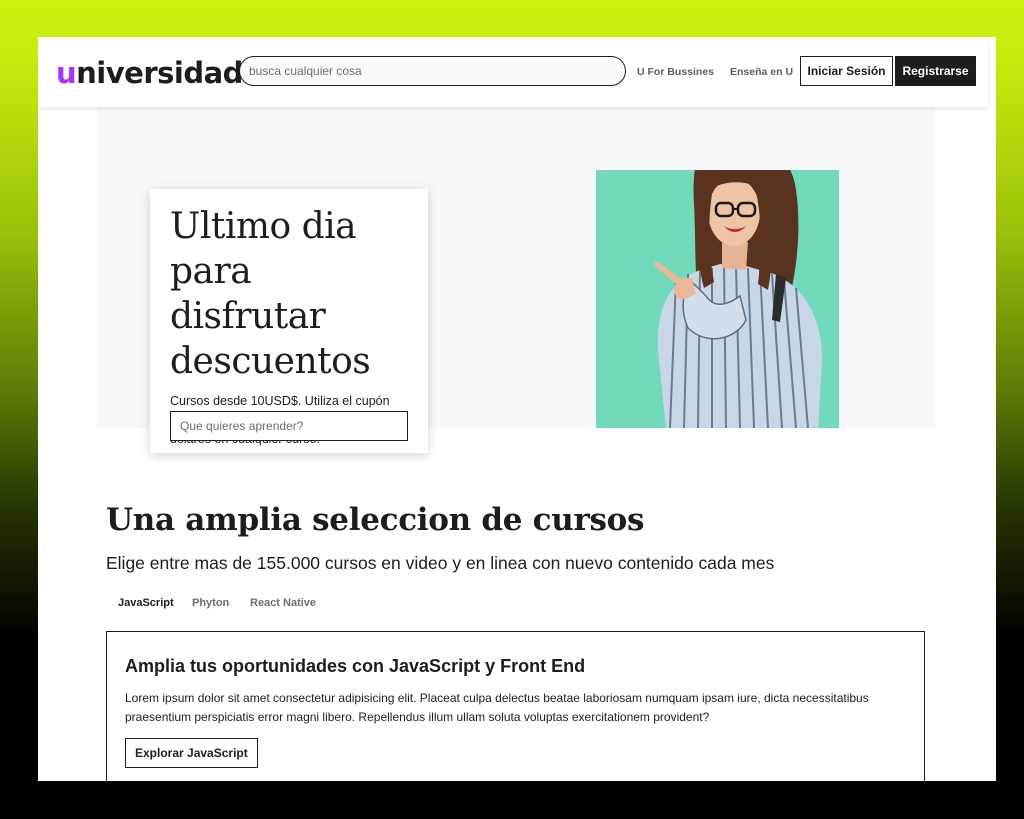  What do you see at coordinates (191, 753) in the screenshot?
I see `explore-javascript-button: Explorar JavaScript` at bounding box center [191, 753].